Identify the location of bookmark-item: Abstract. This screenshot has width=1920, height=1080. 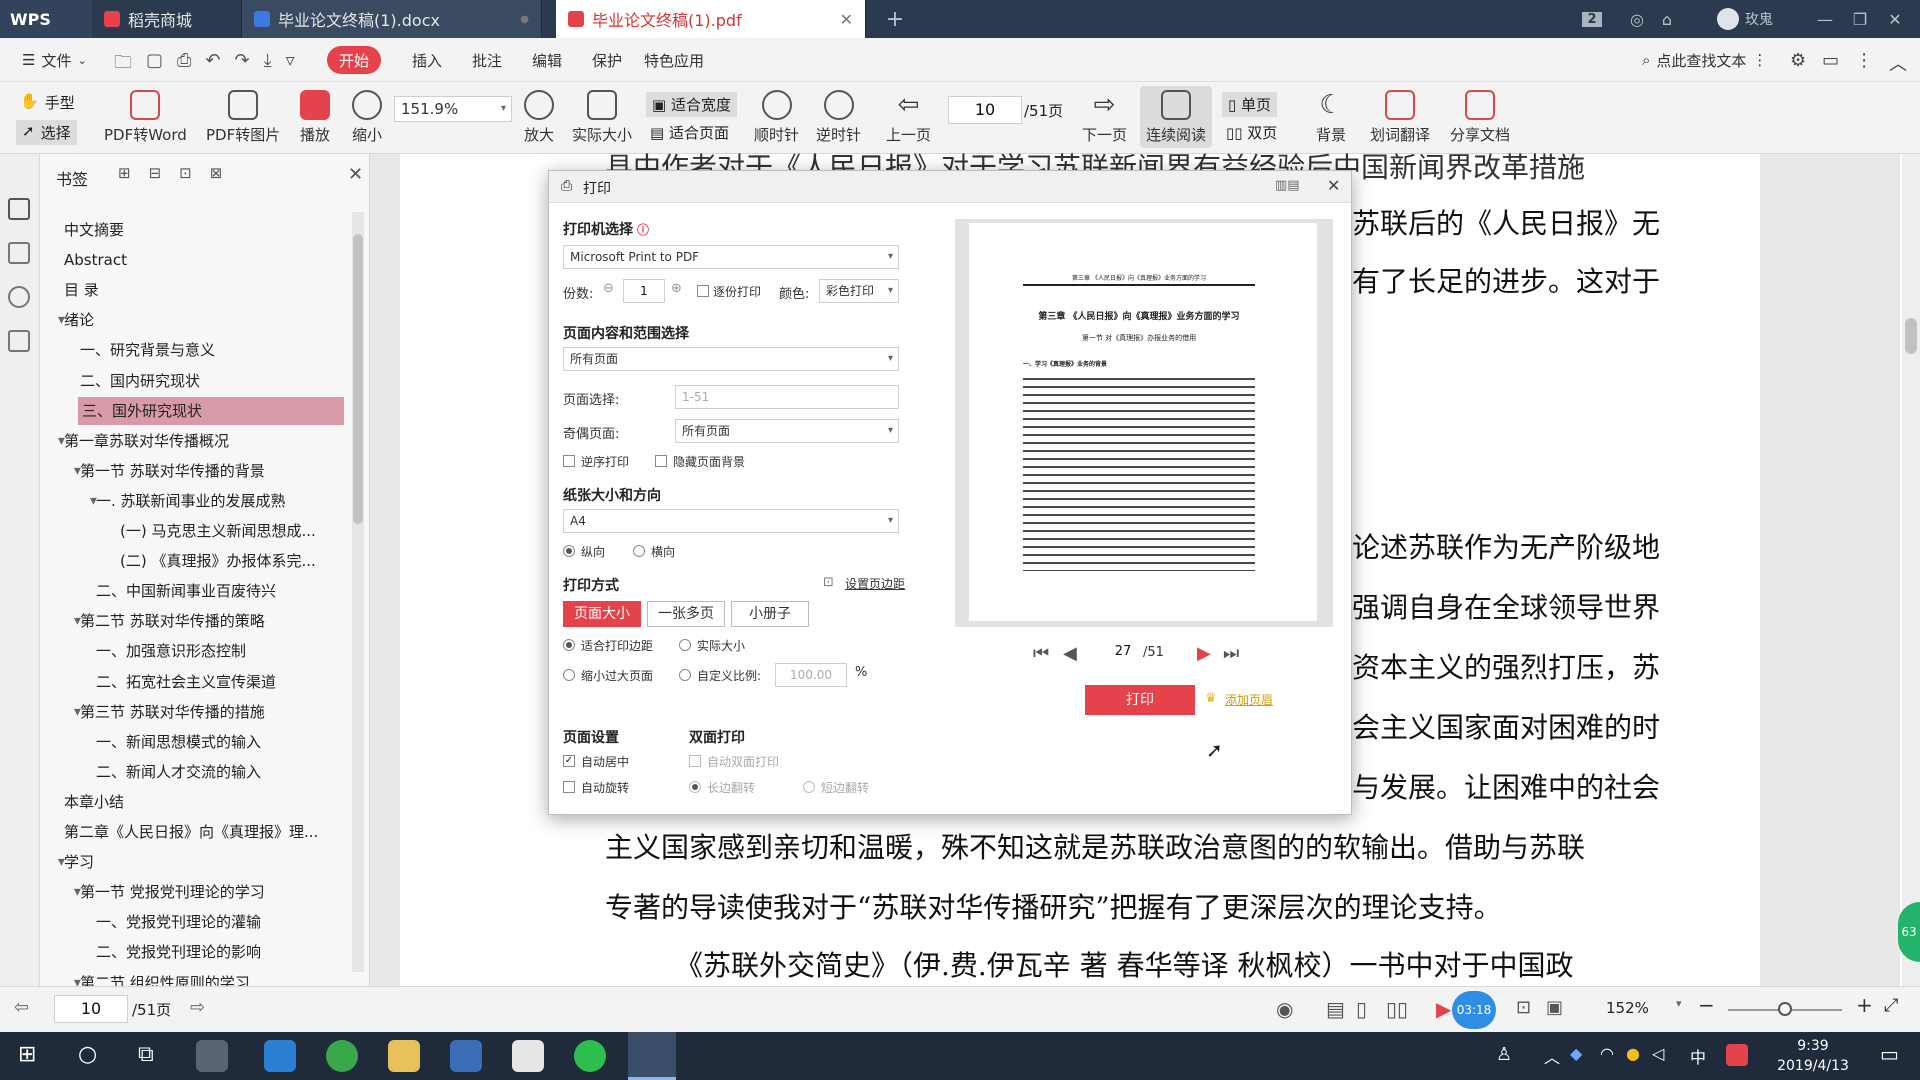
(205, 260).